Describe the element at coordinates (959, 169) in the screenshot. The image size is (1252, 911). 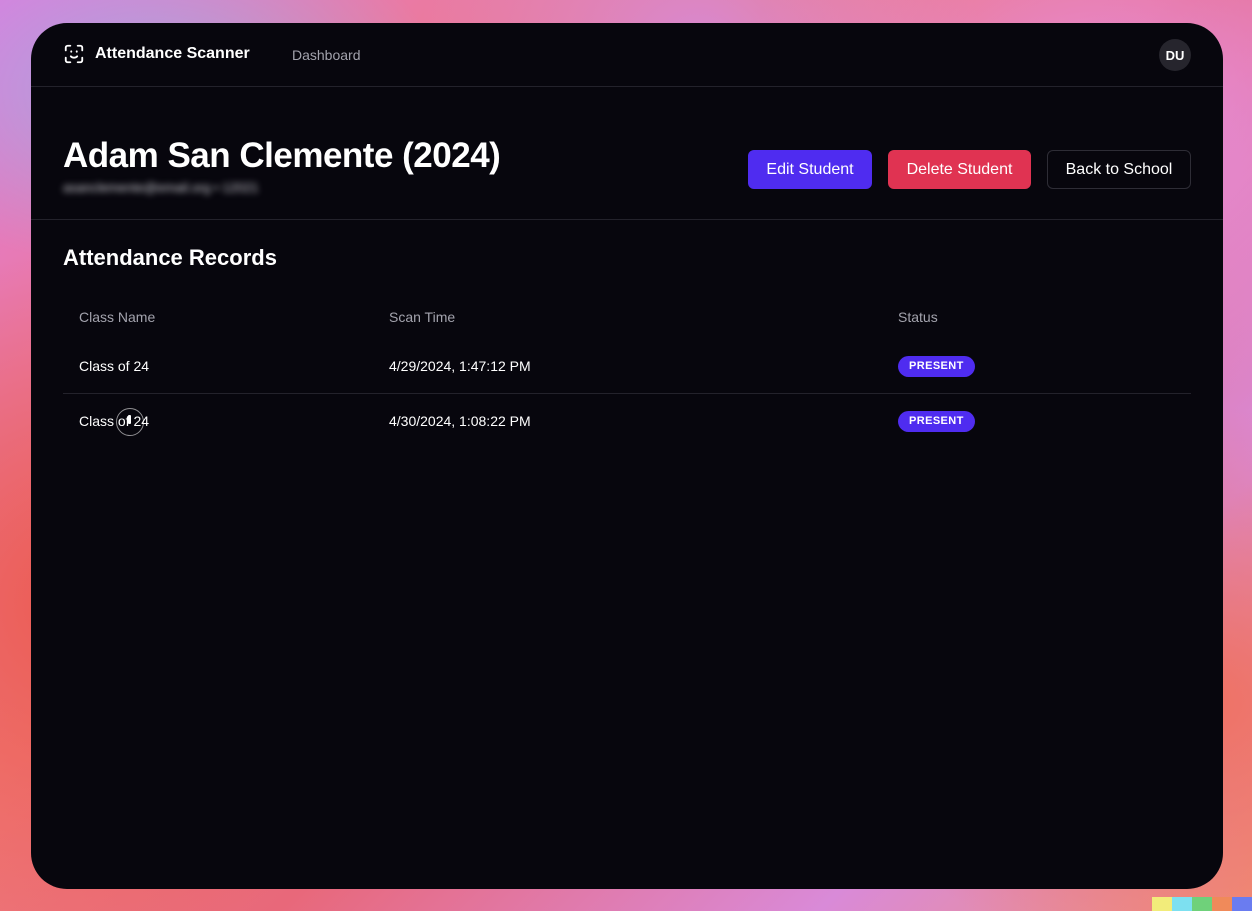
I see `delete-student-button: Delete Student` at that location.